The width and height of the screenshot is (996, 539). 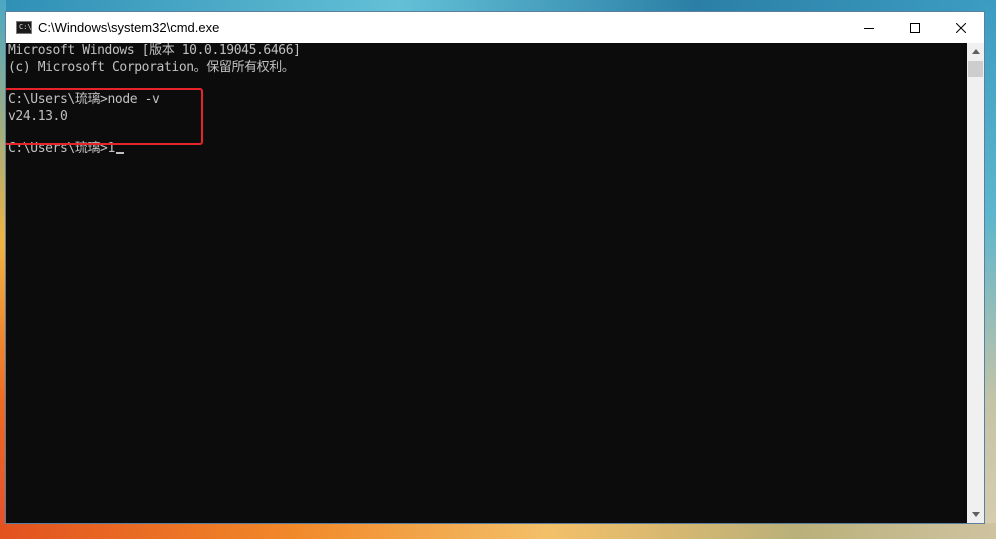 What do you see at coordinates (495, 27) in the screenshot?
I see `title-bar: C:\ C:\Windows\system32\cmd.exe` at bounding box center [495, 27].